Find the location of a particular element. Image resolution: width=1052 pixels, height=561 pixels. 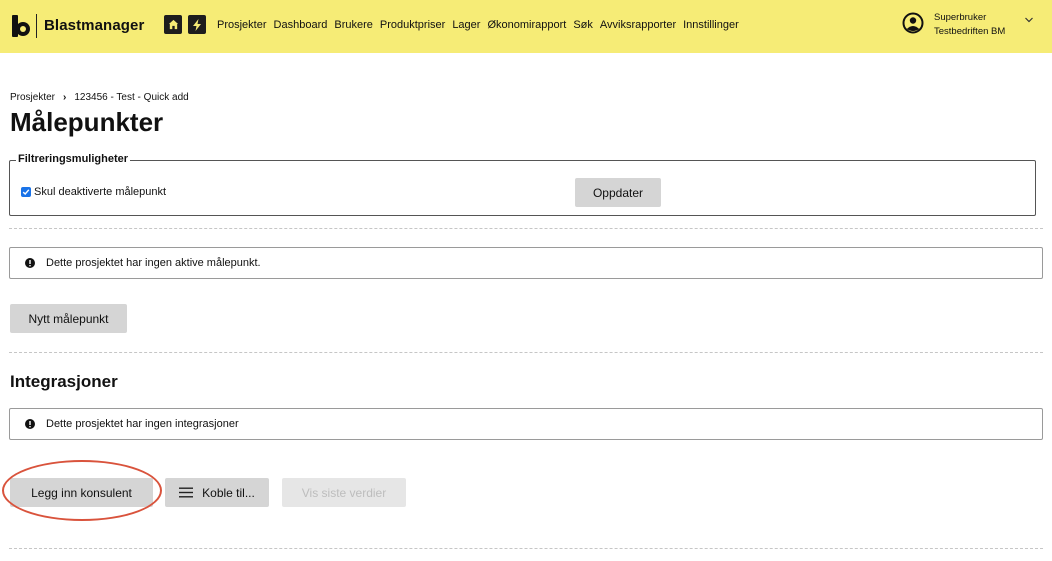

lightning-icon is located at coordinates (197, 24).